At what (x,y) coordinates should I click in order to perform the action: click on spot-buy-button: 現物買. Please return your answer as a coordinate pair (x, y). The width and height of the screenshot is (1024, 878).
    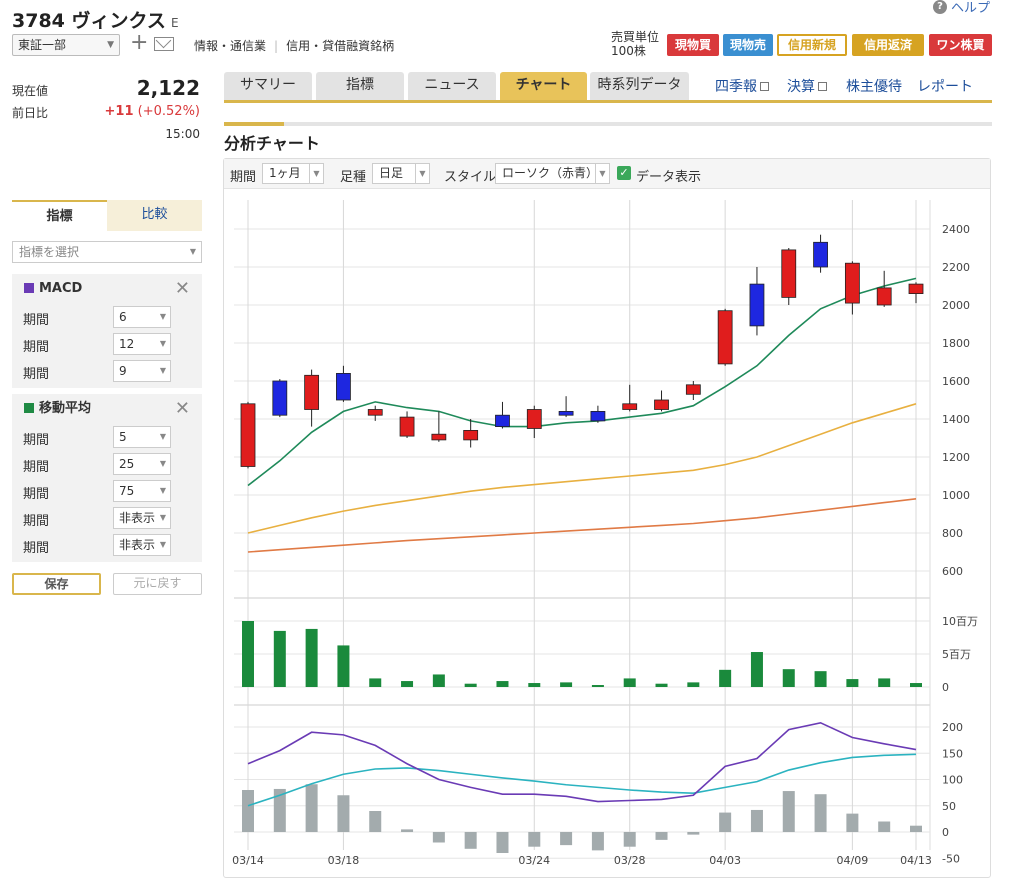
    Looking at the image, I should click on (693, 45).